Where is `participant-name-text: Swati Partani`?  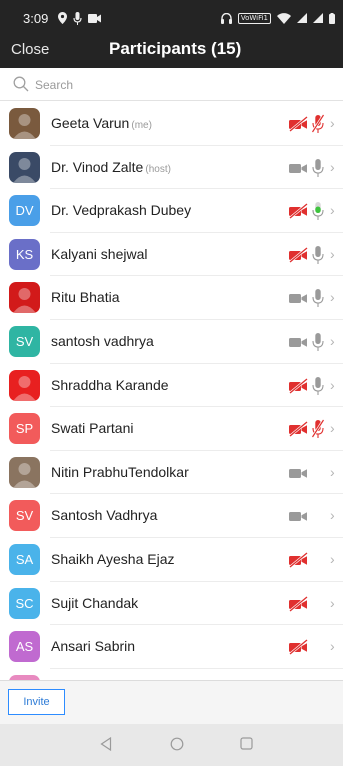
participant-name-text: Swati Partani is located at coordinates (92, 428).